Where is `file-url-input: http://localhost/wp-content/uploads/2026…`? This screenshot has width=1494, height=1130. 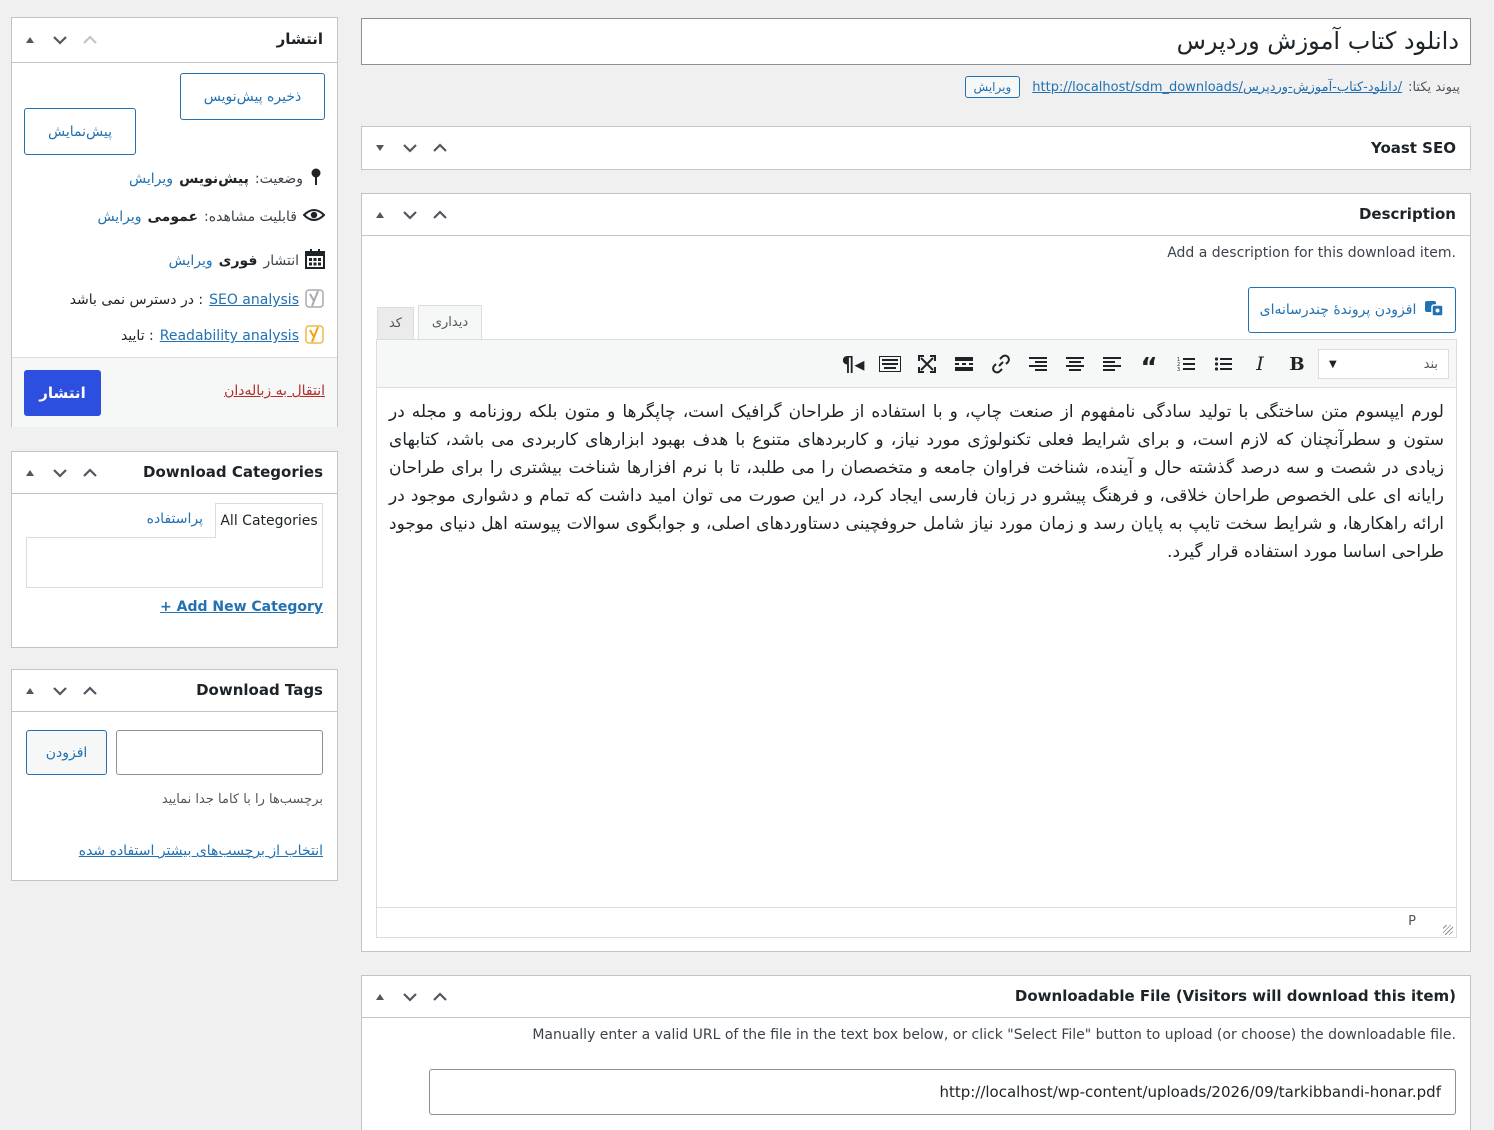 file-url-input: http://localhost/wp-content/uploads/2026… is located at coordinates (942, 1092).